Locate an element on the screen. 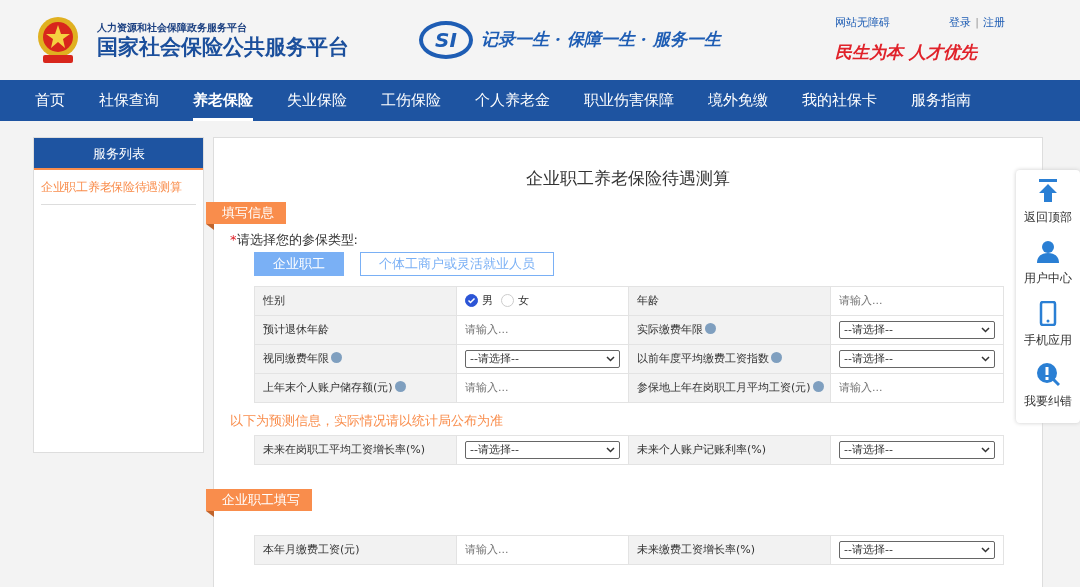 The height and width of the screenshot is (587, 1080). platform-subtitle: 人力资源和社会保障政务服务平台 is located at coordinates (172, 27).